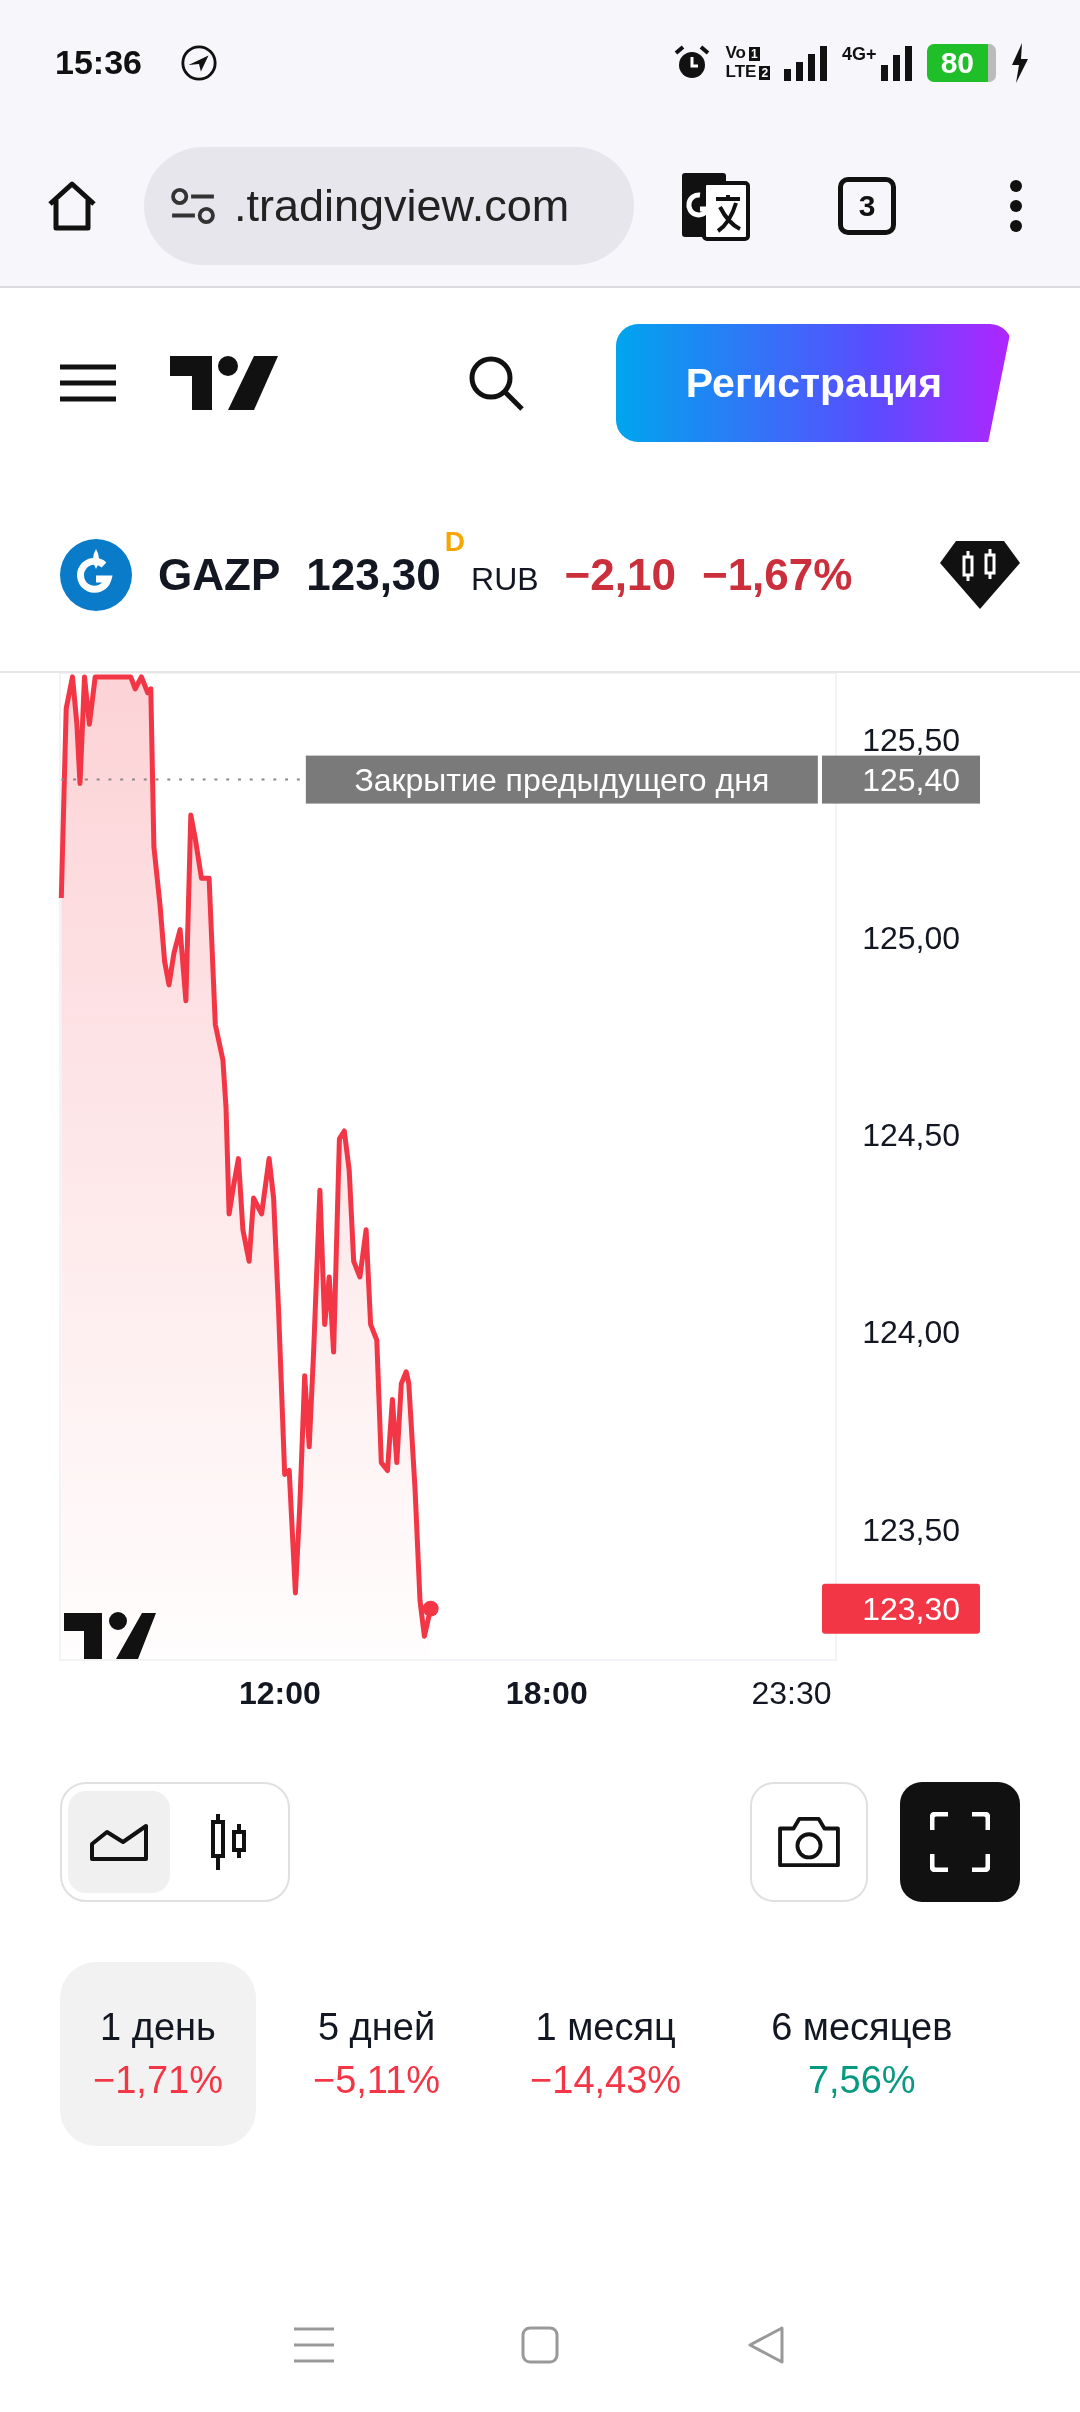  I want to click on price-axis-label: 123,50, so click(911, 1529).